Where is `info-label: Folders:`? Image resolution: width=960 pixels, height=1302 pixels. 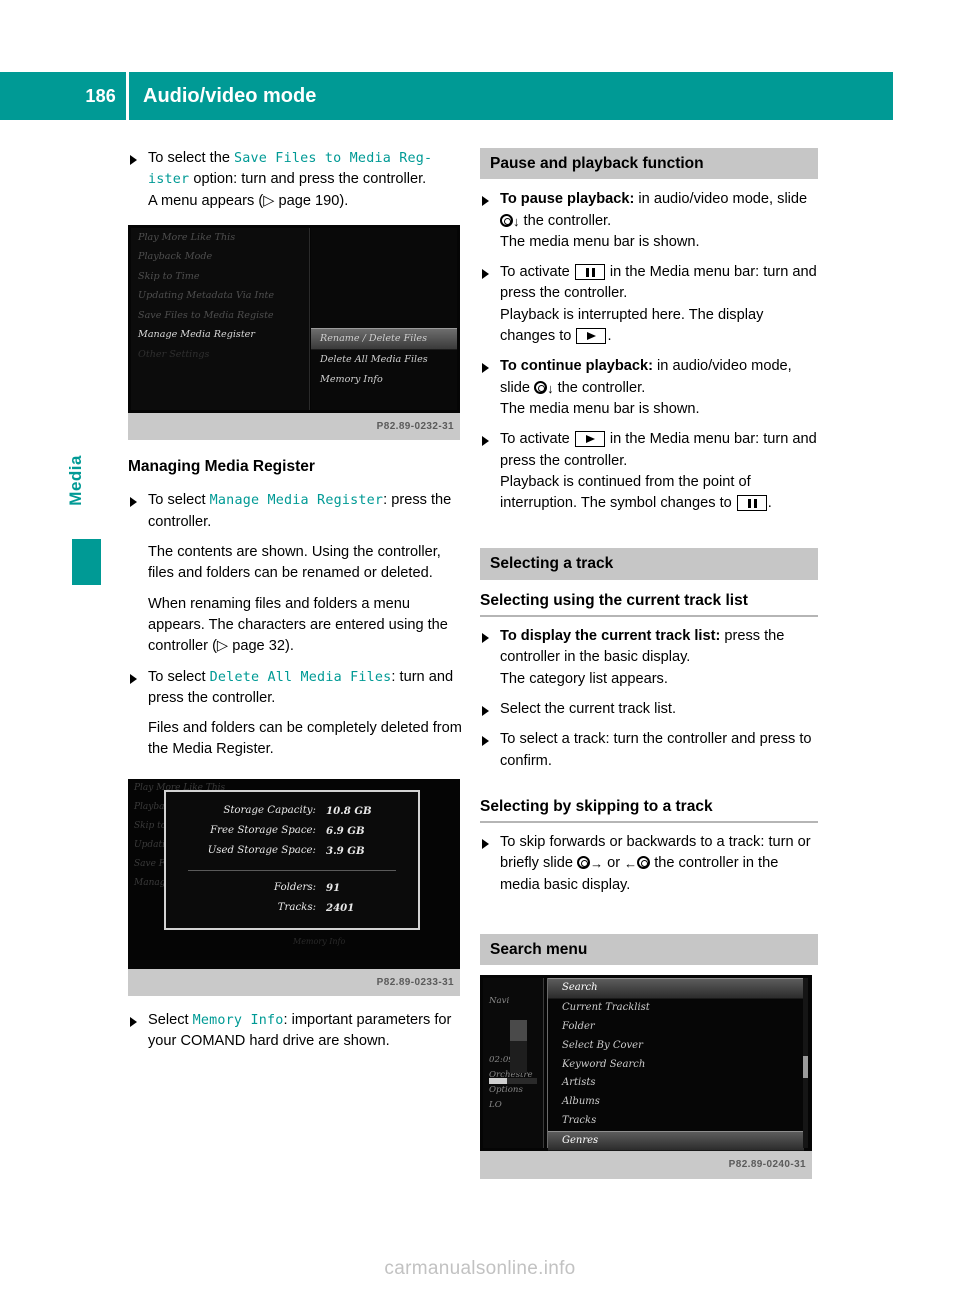 info-label: Folders: is located at coordinates (295, 887).